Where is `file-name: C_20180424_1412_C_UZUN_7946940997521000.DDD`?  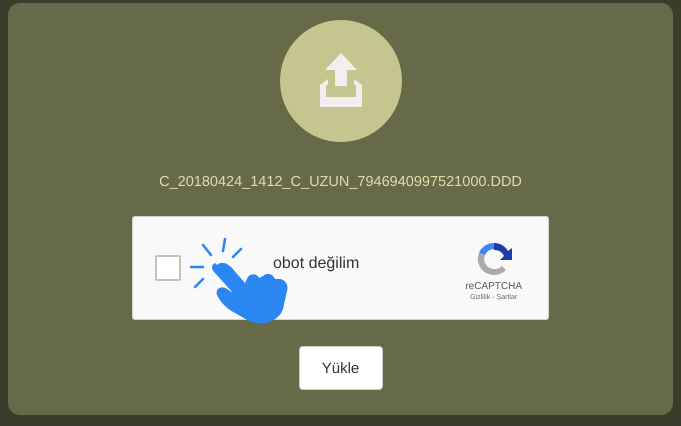
file-name: C_20180424_1412_C_UZUN_7946940997521000.DDD is located at coordinates (340, 182).